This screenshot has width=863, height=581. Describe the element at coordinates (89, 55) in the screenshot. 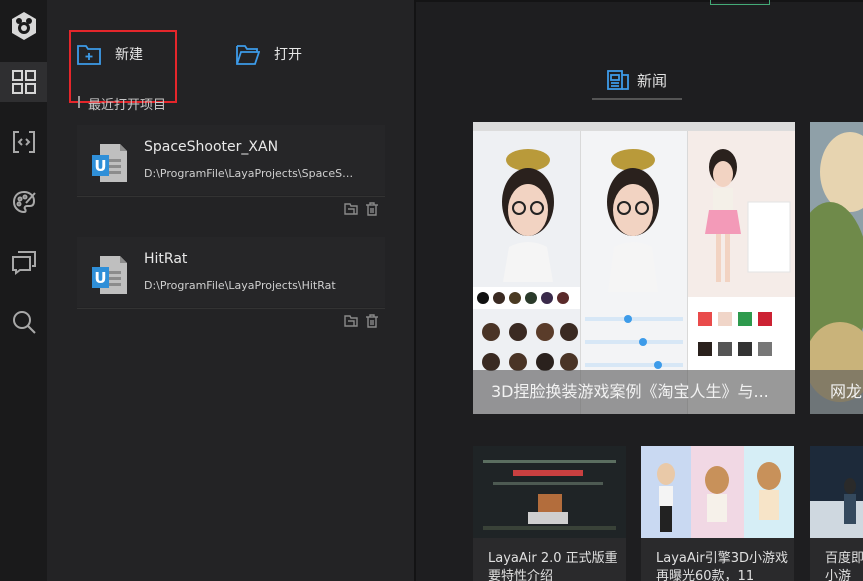

I see `new-folder-icon` at that location.